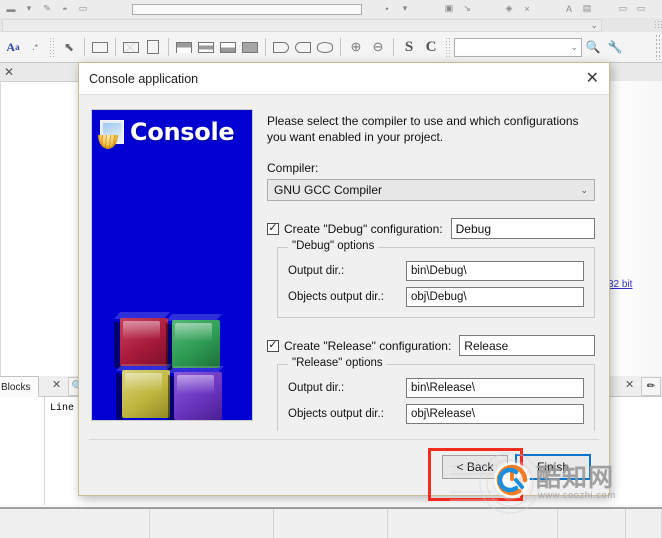 The height and width of the screenshot is (538, 662). Describe the element at coordinates (35, 47) in the screenshot. I see `wildcard-icon: . *` at that location.